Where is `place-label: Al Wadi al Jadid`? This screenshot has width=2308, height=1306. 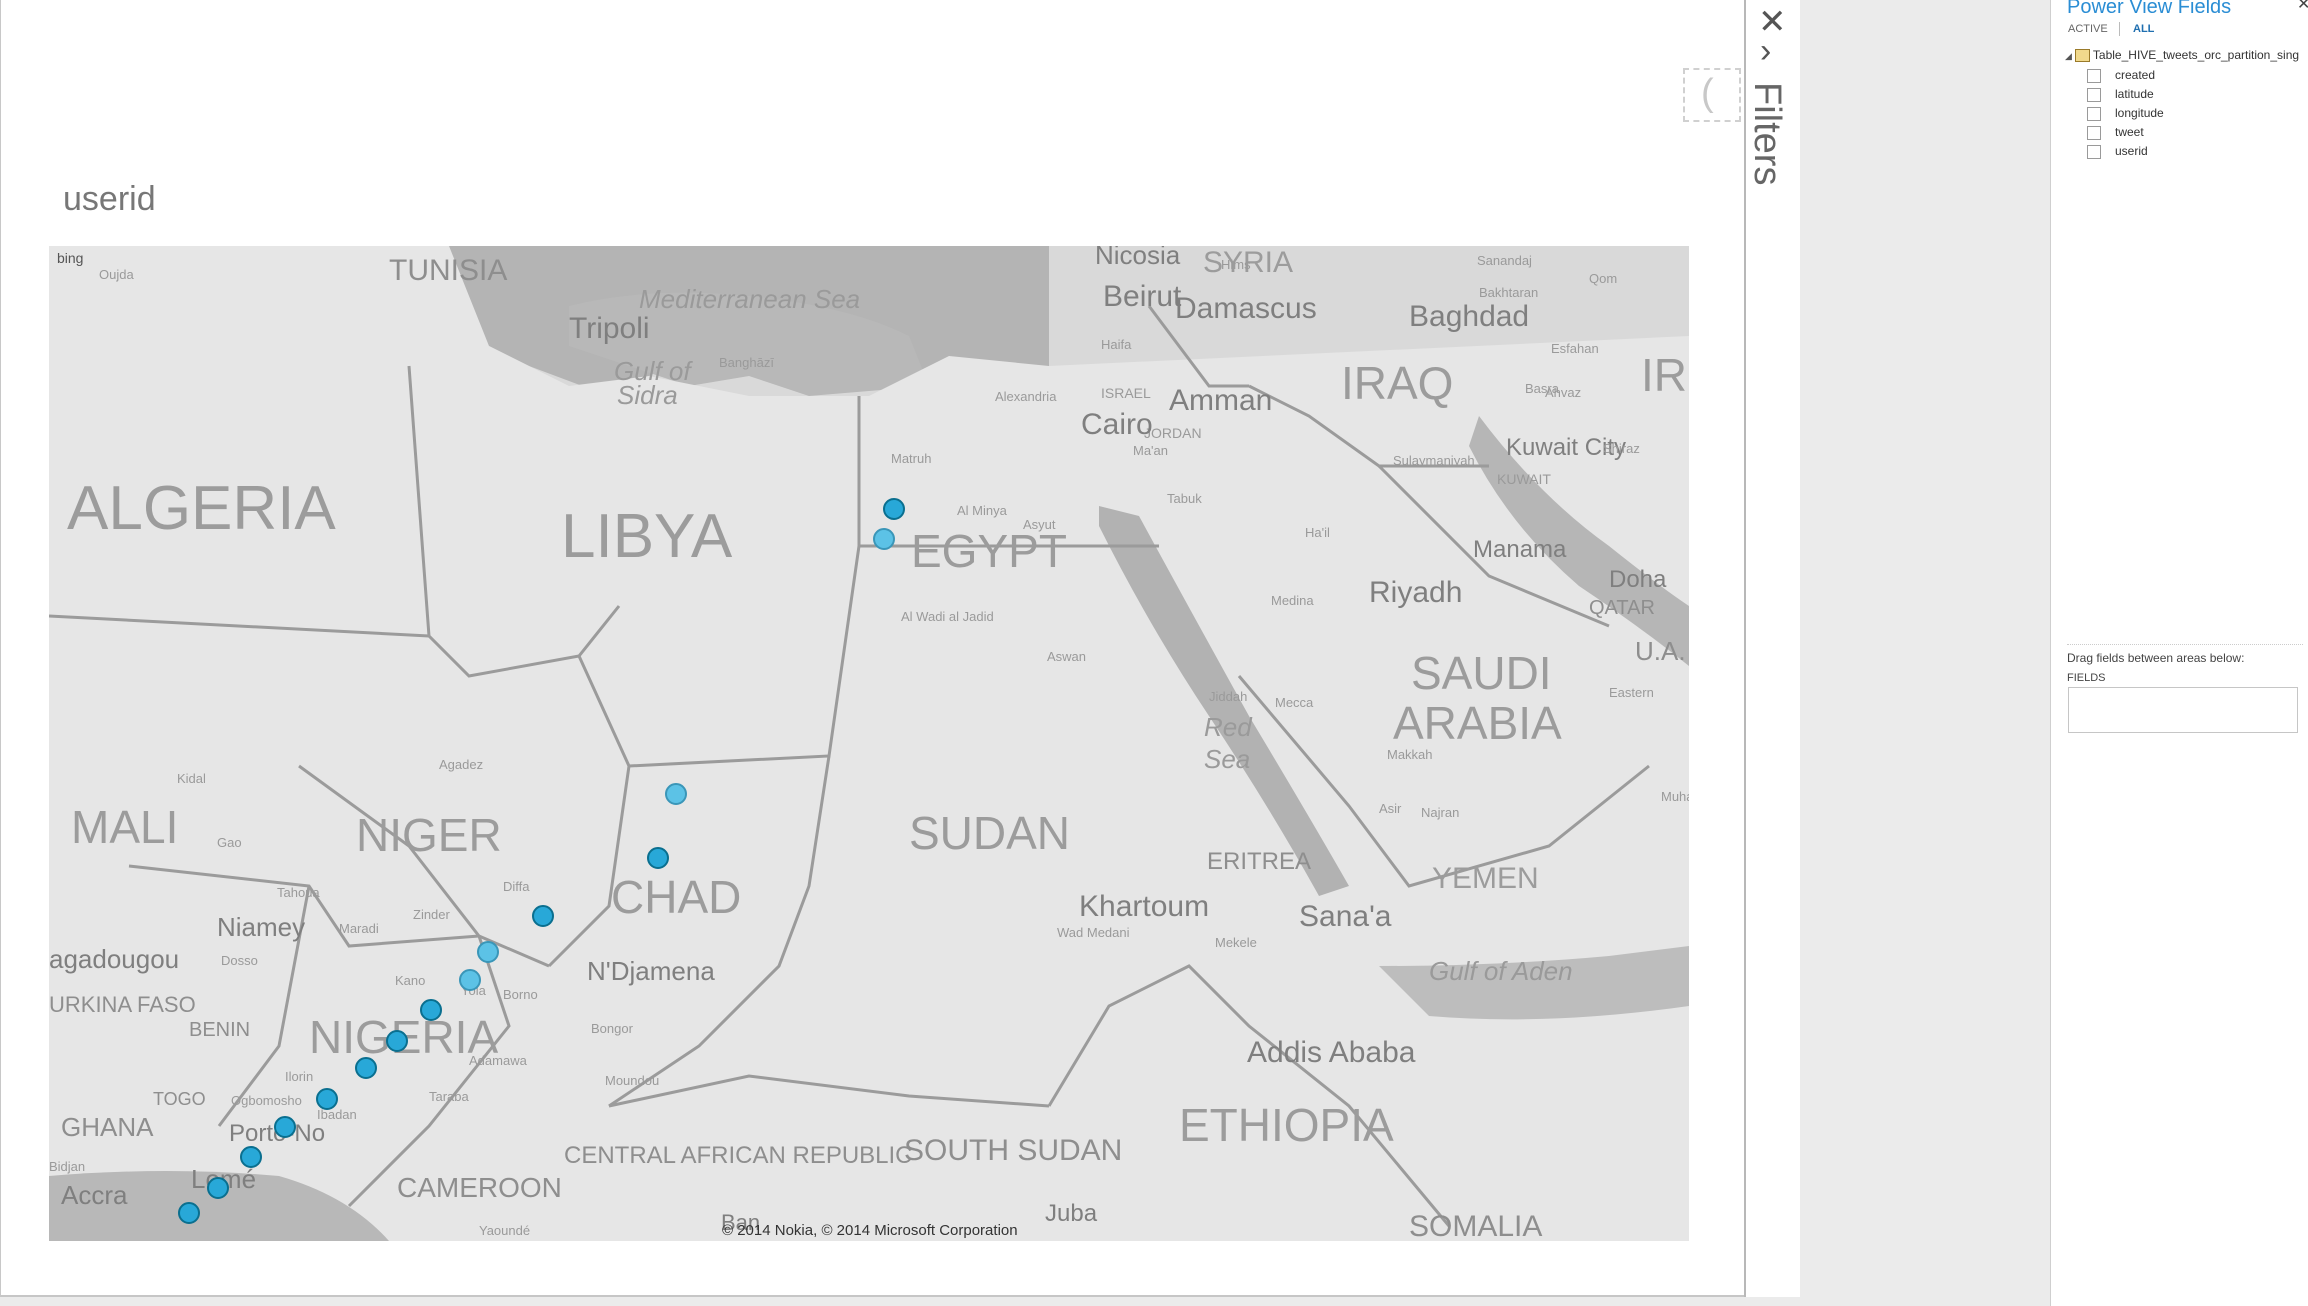 place-label: Al Wadi al Jadid is located at coordinates (947, 616).